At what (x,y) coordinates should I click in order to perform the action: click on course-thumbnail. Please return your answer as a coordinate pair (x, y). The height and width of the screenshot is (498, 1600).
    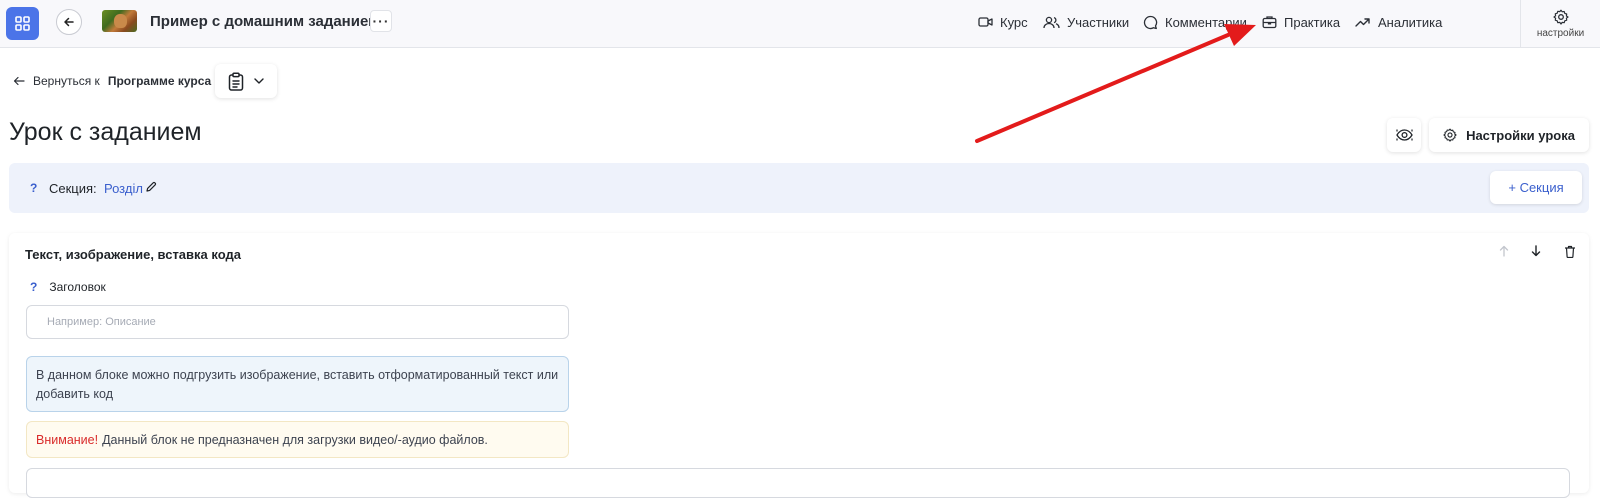
    Looking at the image, I should click on (119, 21).